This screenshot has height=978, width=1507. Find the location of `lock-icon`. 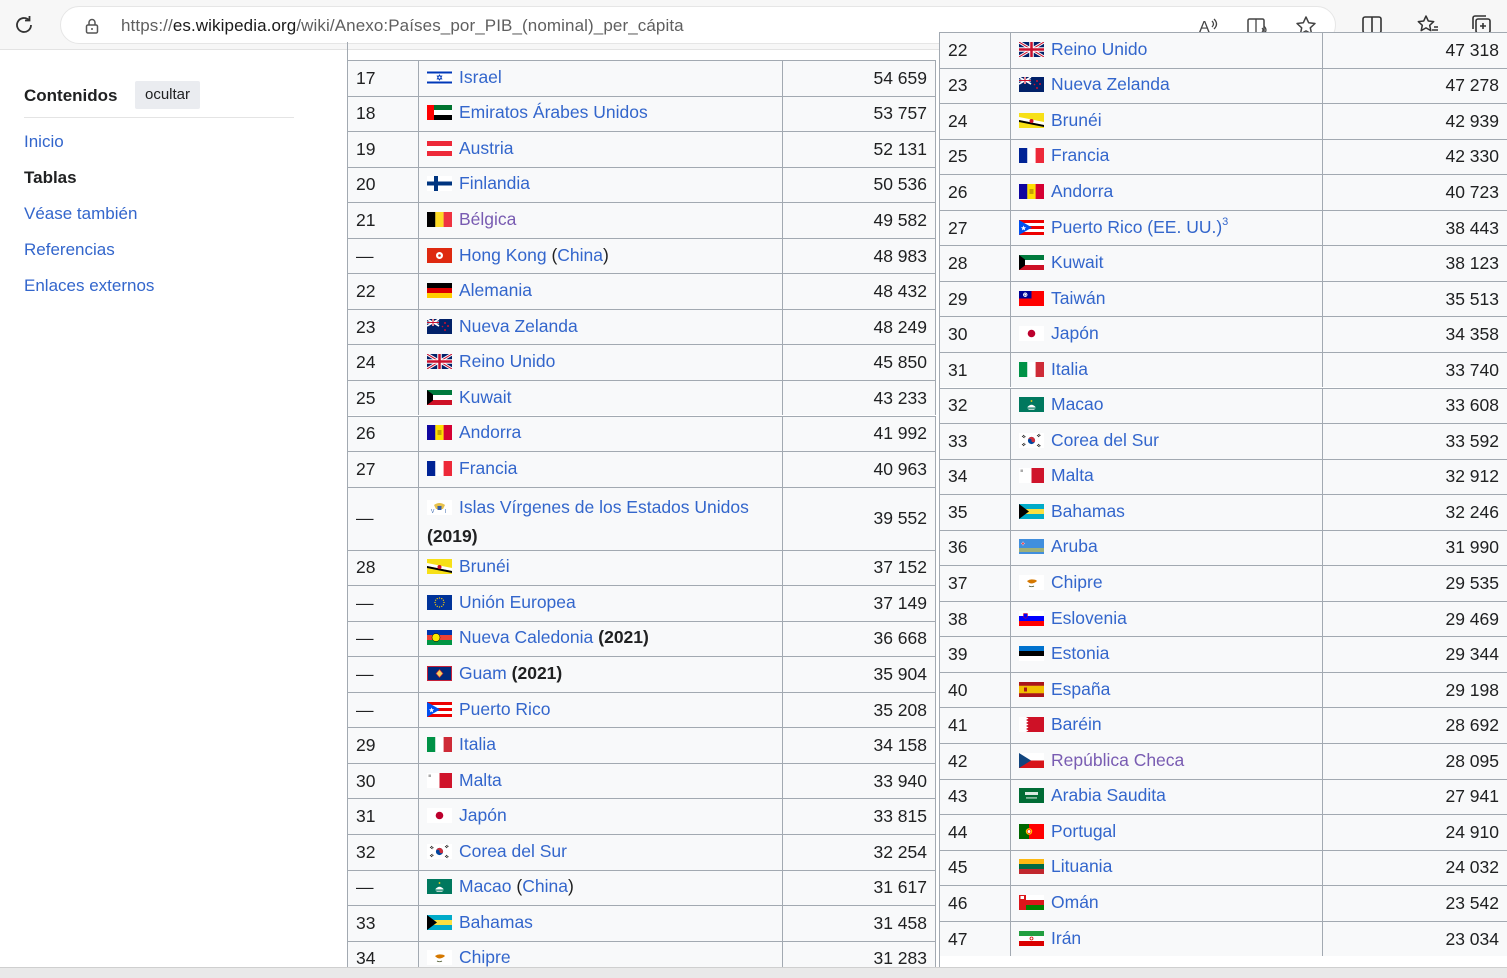

lock-icon is located at coordinates (92, 26).